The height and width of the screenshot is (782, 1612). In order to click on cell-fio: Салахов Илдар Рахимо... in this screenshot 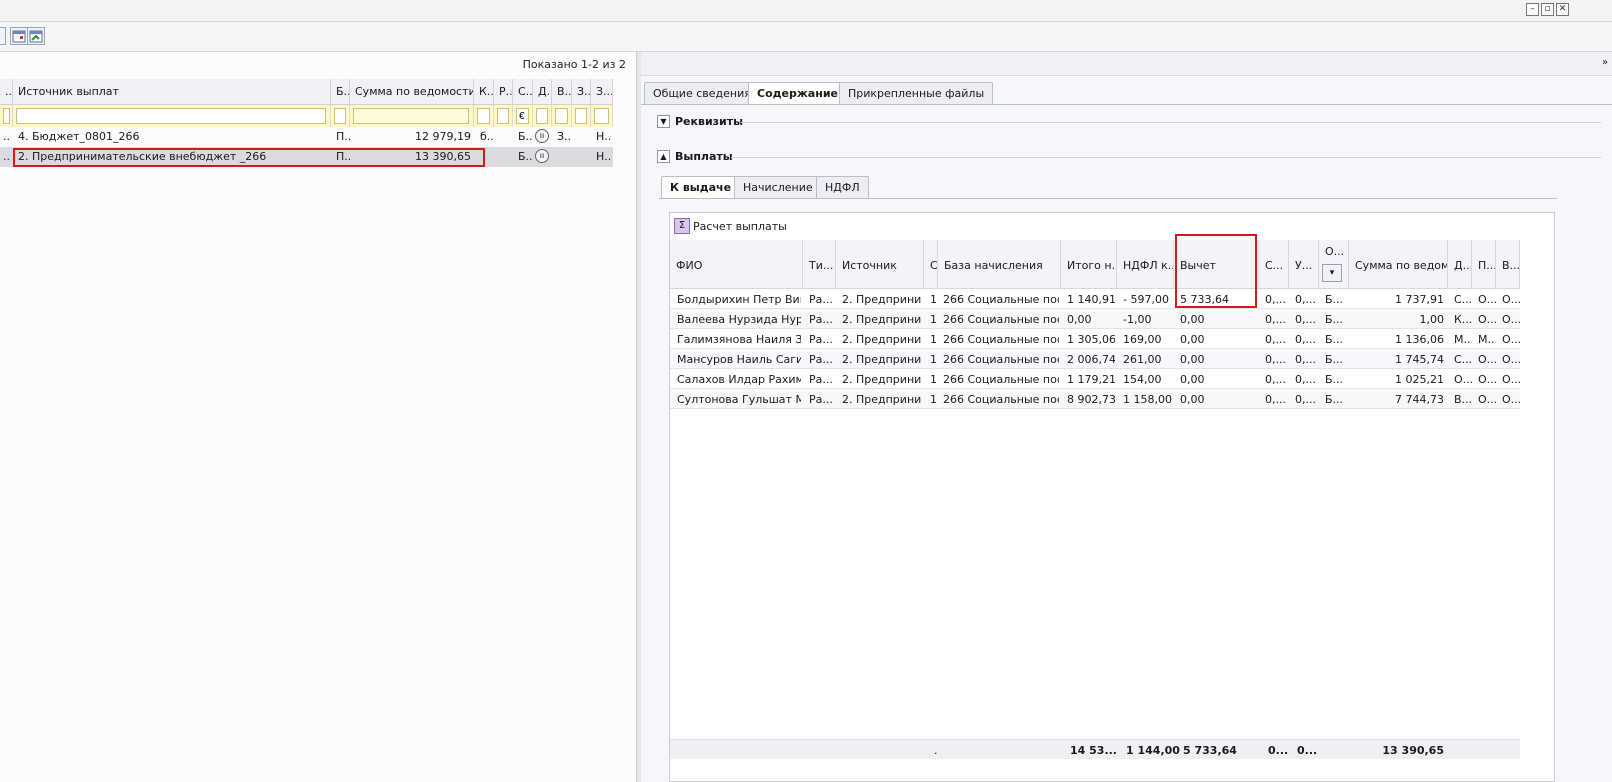, I will do `click(739, 379)`.